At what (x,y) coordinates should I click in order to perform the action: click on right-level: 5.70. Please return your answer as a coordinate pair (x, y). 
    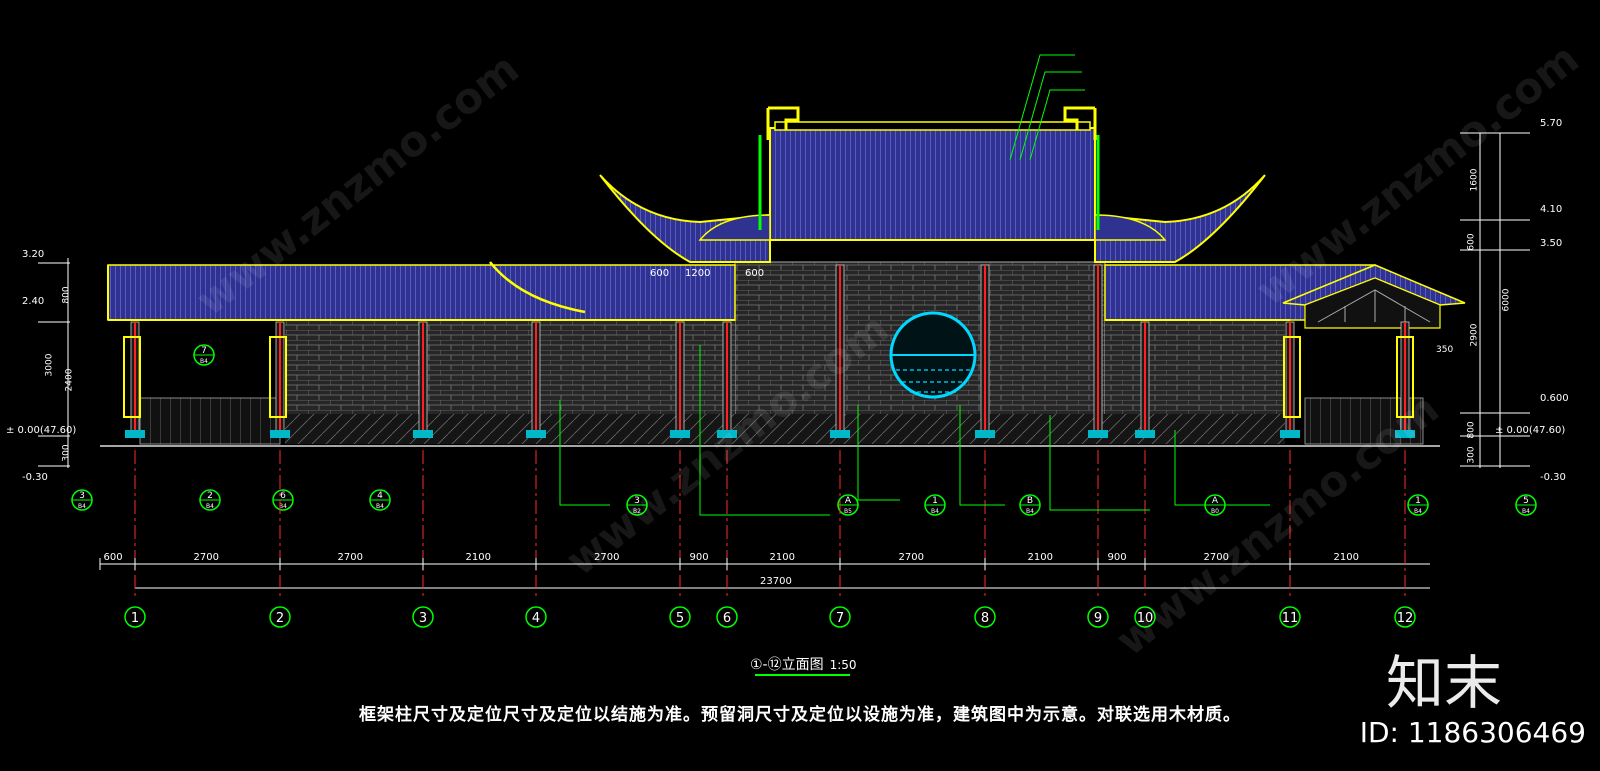
    Looking at the image, I should click on (1551, 123).